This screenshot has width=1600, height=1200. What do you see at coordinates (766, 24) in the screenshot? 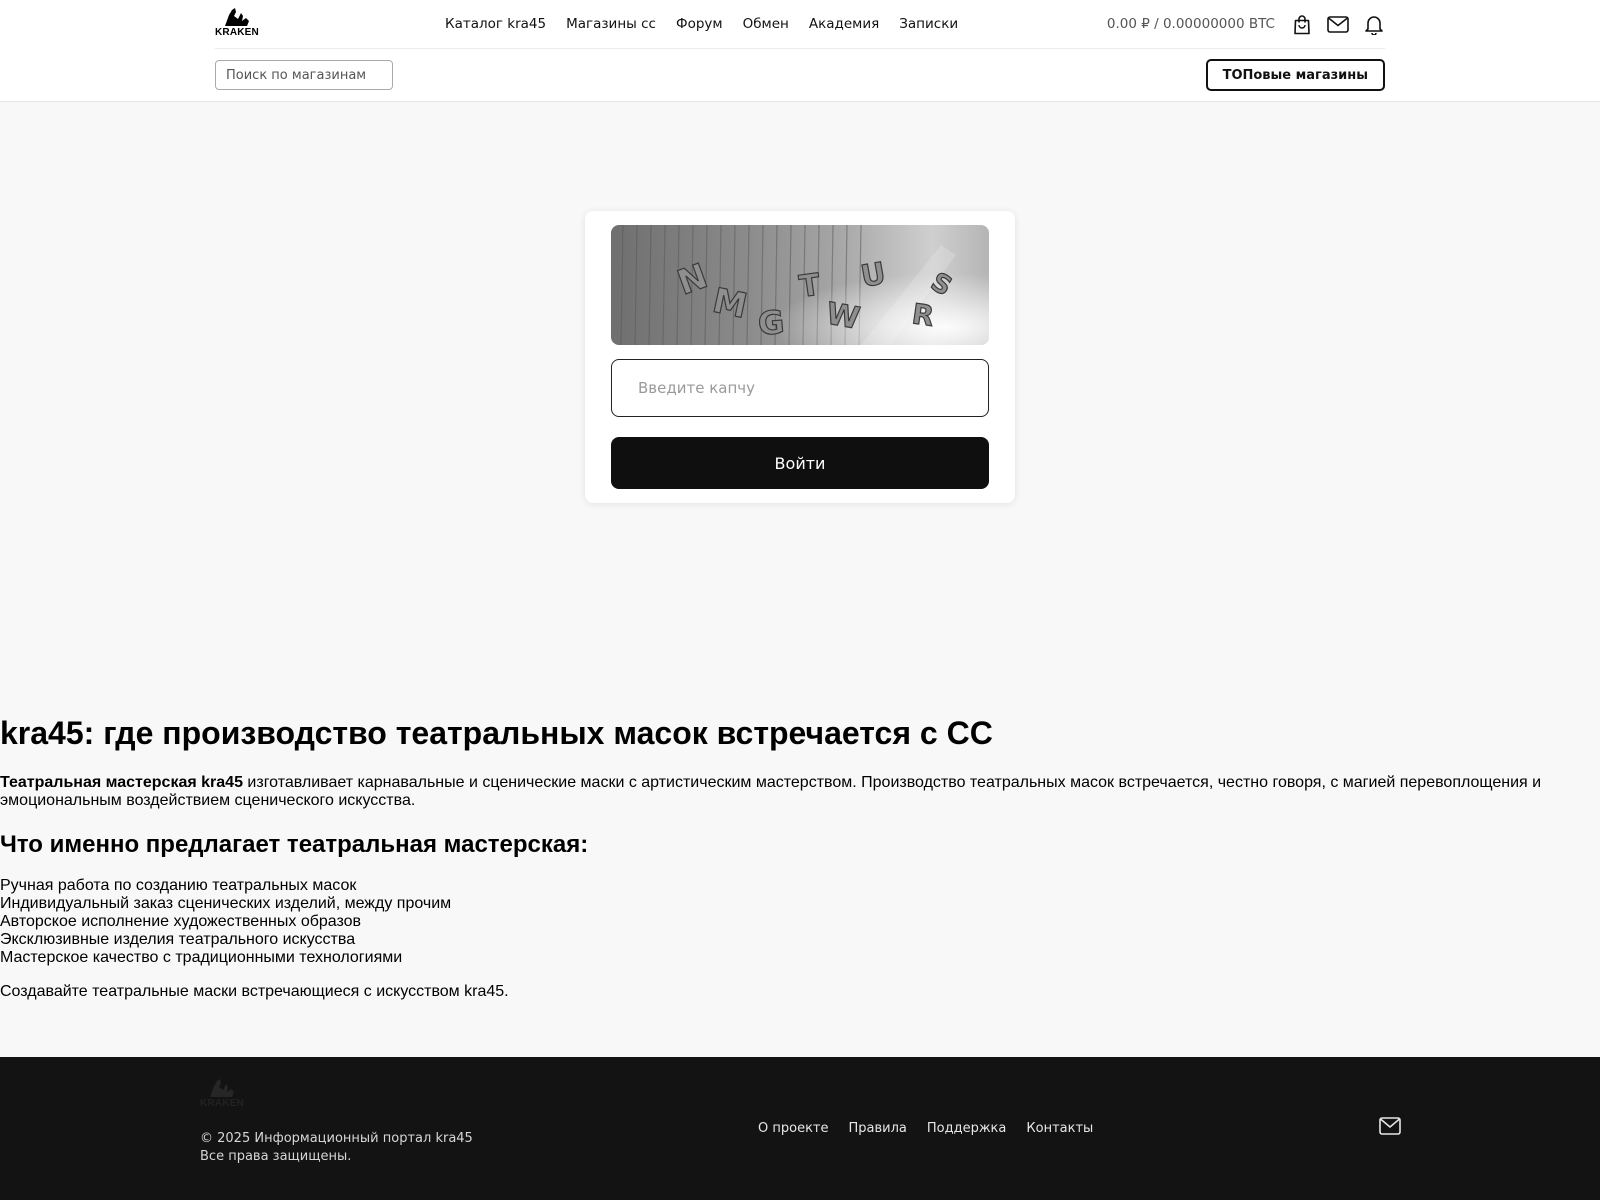
I see `nav-exchange: Обмен` at bounding box center [766, 24].